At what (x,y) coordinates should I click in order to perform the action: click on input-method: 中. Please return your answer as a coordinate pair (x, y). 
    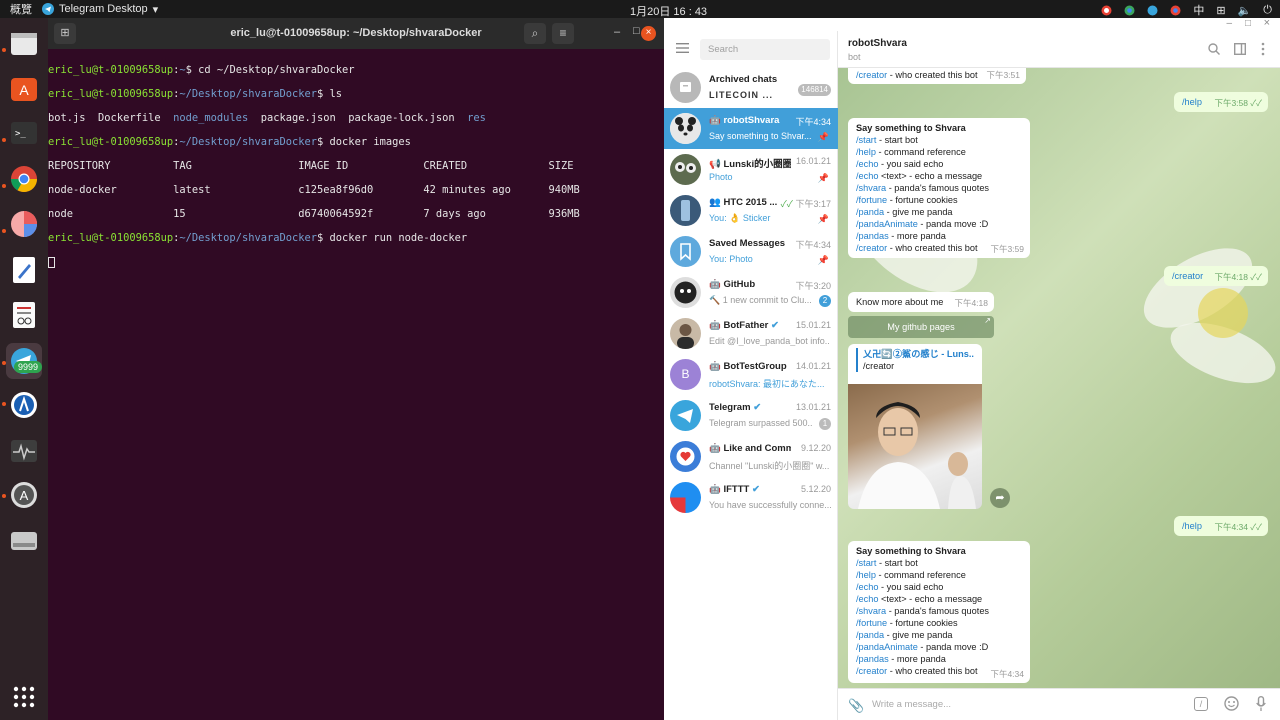
    Looking at the image, I should click on (1198, 10).